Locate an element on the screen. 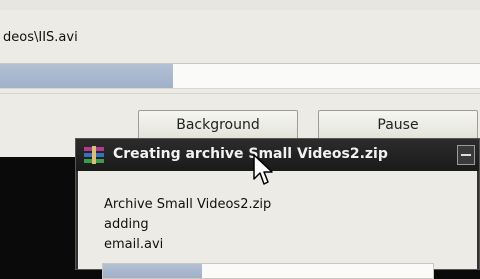  background-progress-fill is located at coordinates (86, 76).